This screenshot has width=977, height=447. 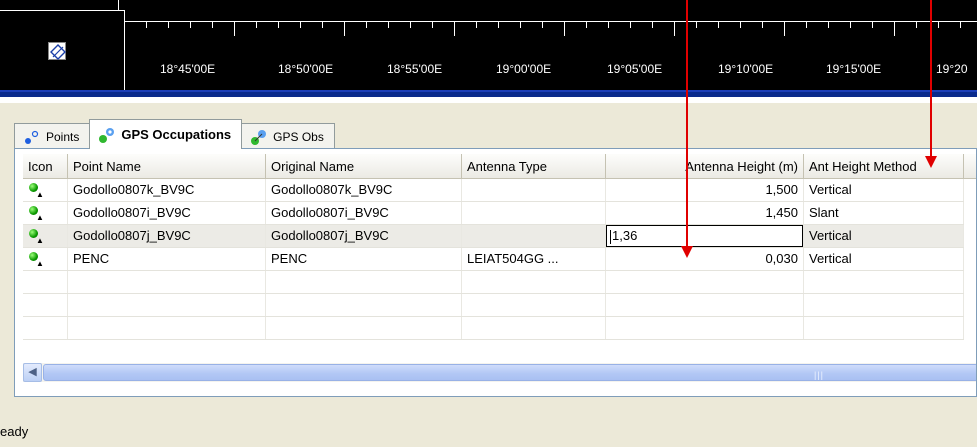 What do you see at coordinates (32, 137) in the screenshot?
I see `points-icon` at bounding box center [32, 137].